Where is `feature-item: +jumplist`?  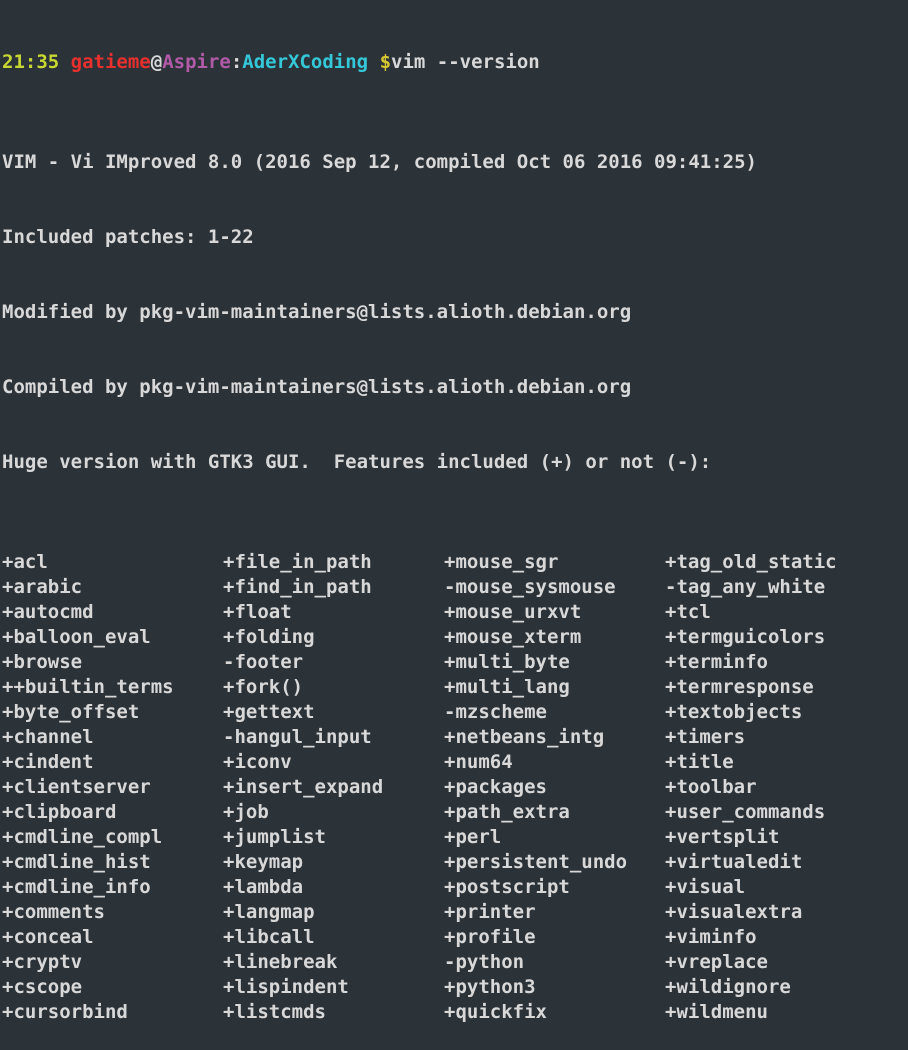
feature-item: +jumplist is located at coordinates (274, 837).